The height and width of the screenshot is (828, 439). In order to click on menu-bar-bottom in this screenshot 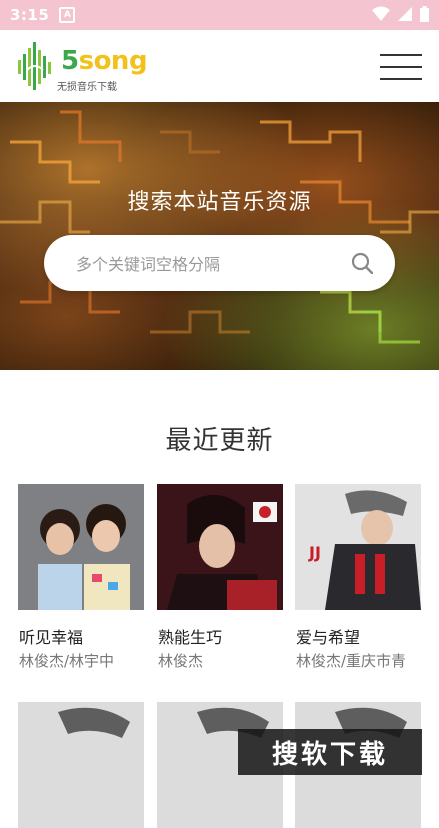, I will do `click(401, 79)`.